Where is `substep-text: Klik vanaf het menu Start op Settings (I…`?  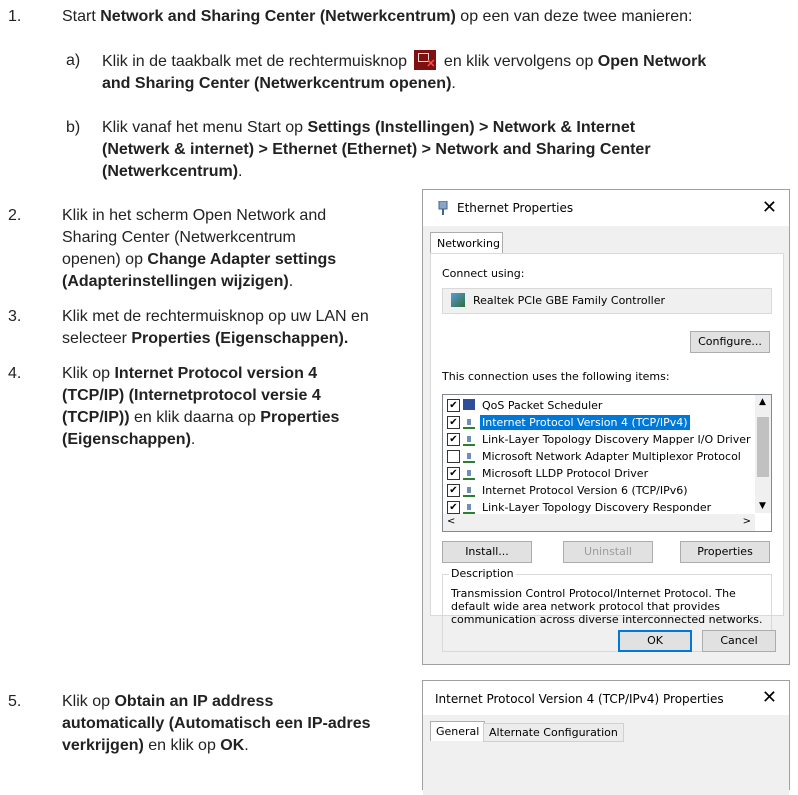
substep-text: Klik vanaf het menu Start op Settings (I… is located at coordinates (376, 149).